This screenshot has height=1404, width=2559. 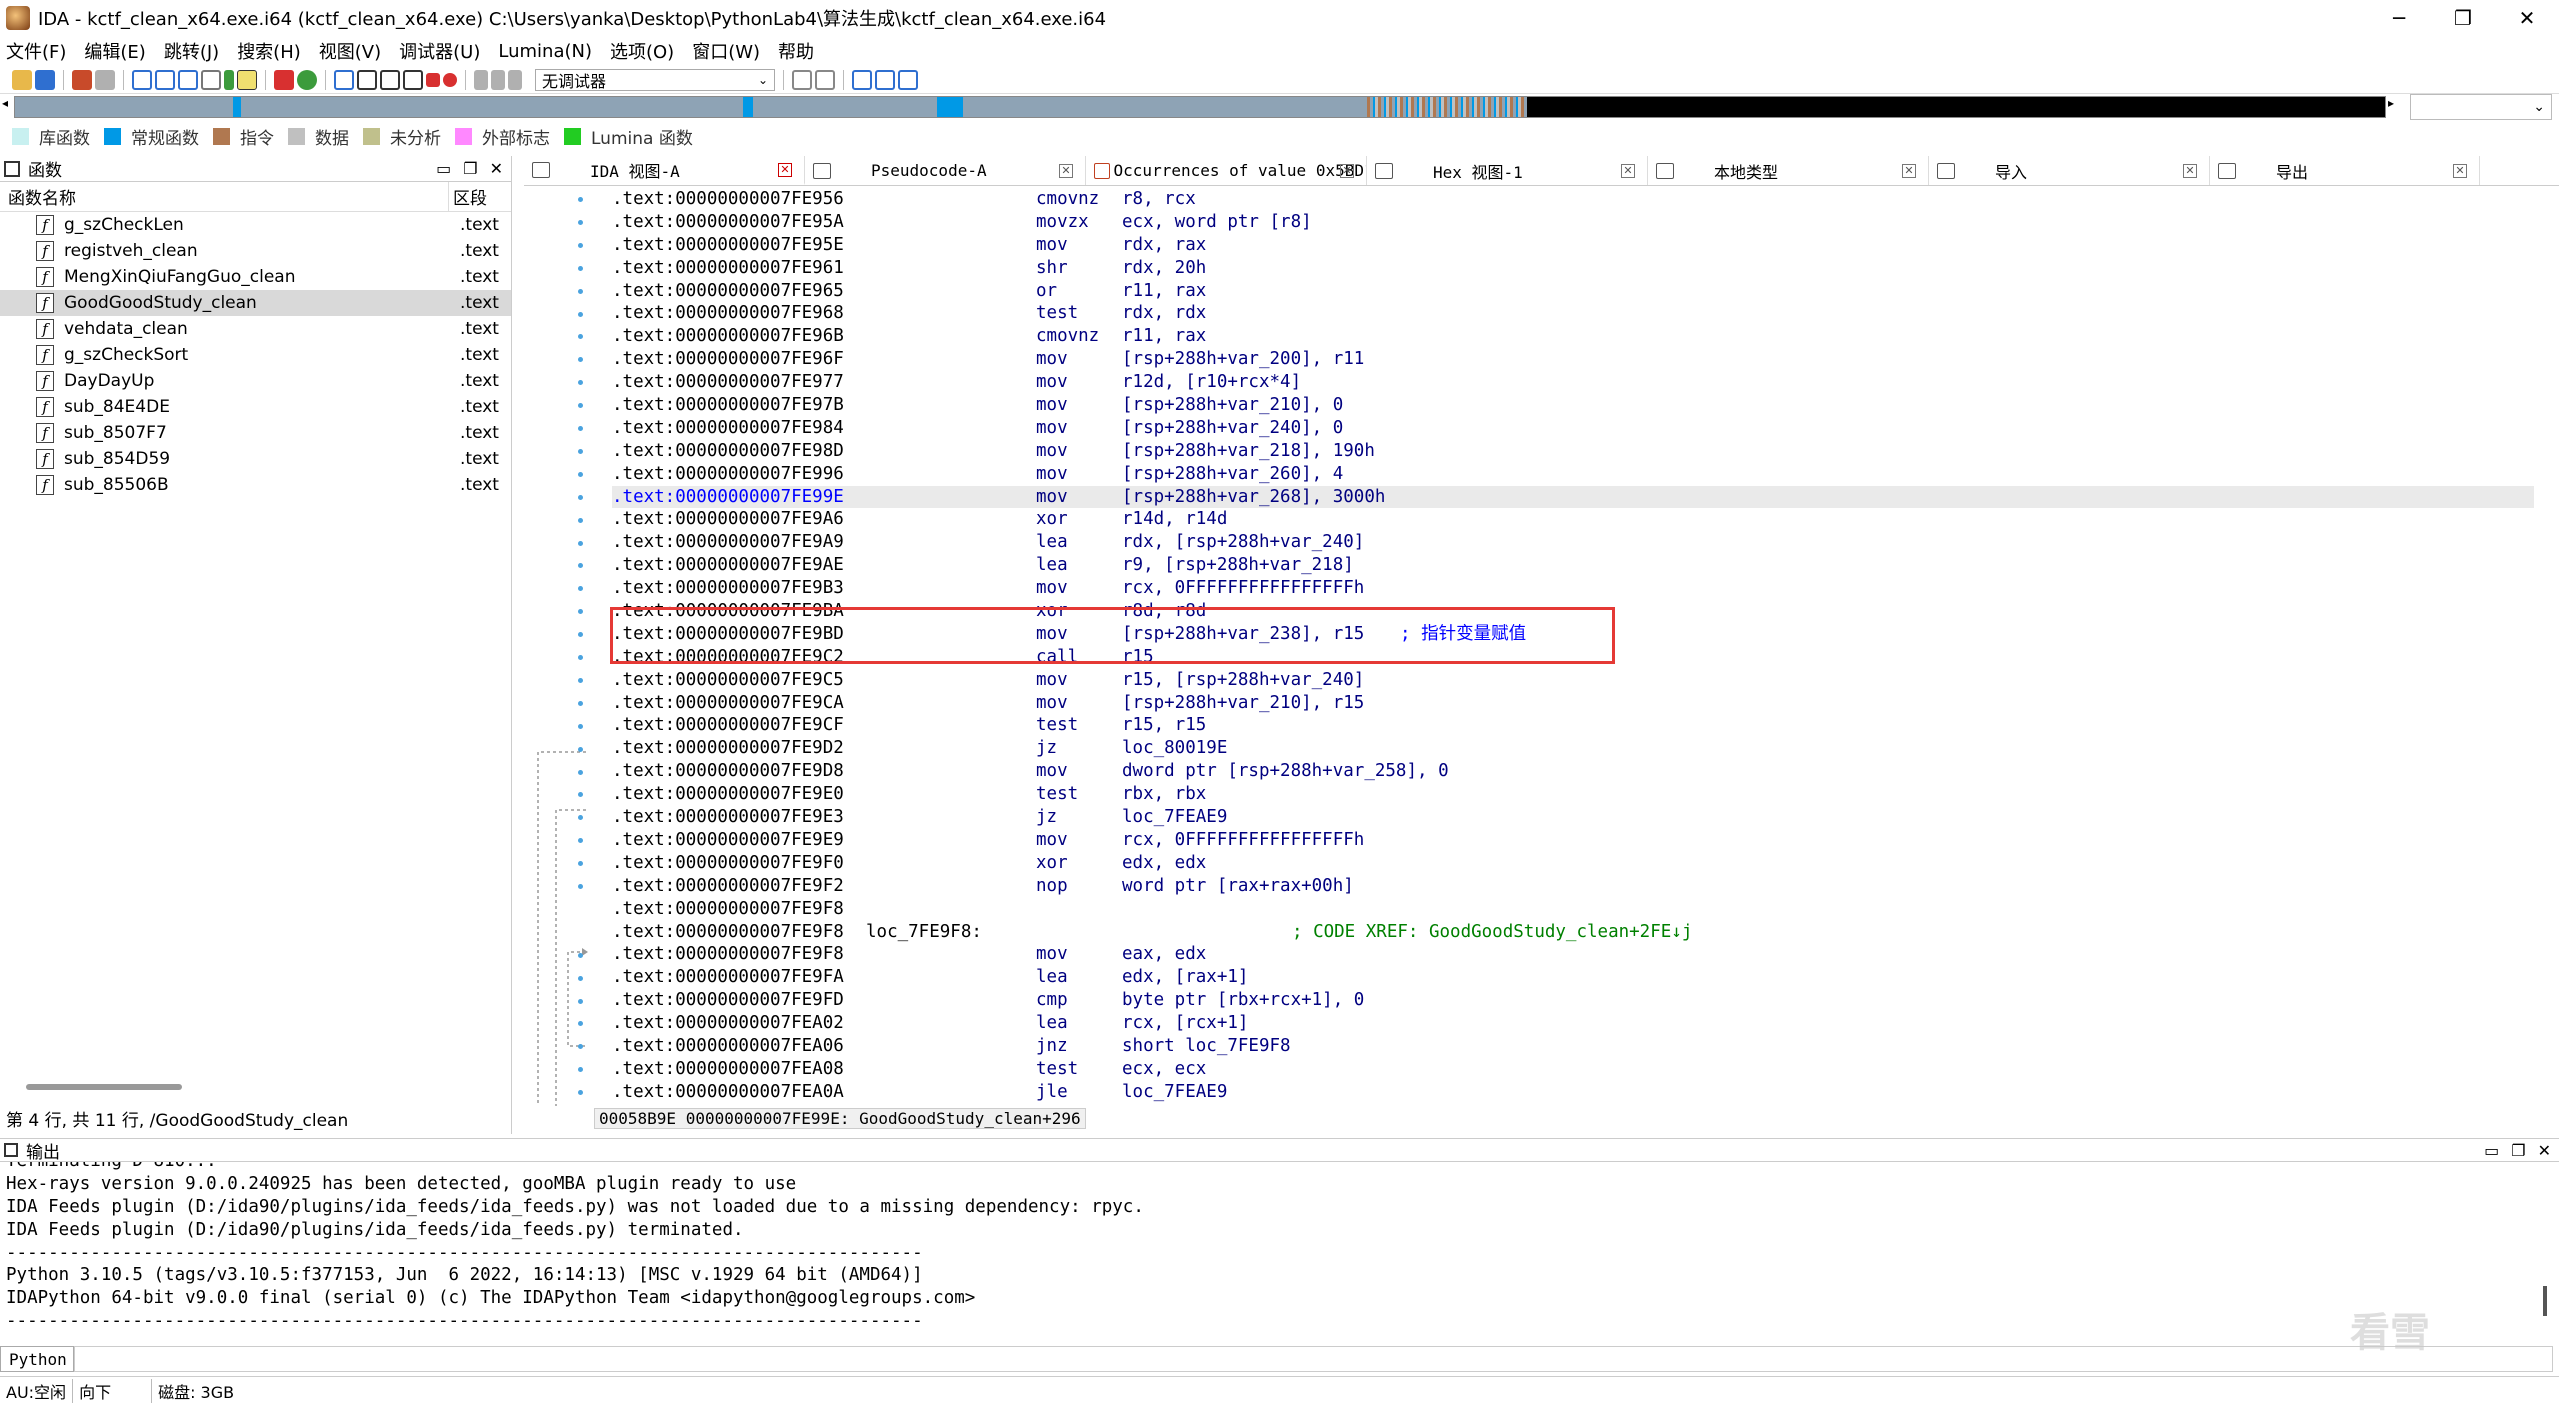 I want to click on tab-exports: 导出 ✕, so click(x=2345, y=170).